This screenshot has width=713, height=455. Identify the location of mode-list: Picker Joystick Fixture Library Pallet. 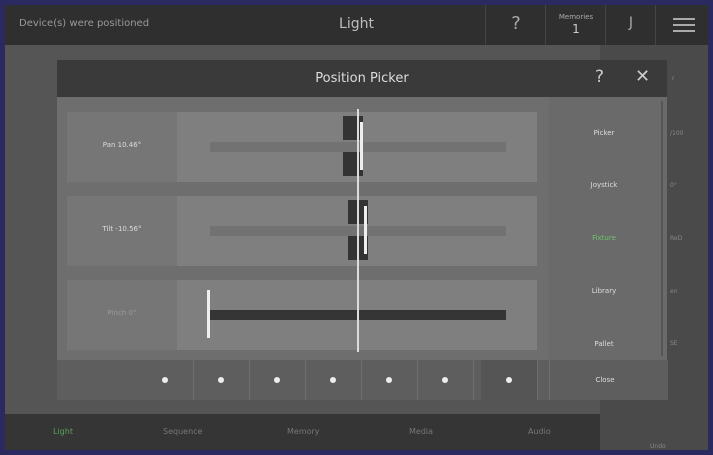
(608, 228).